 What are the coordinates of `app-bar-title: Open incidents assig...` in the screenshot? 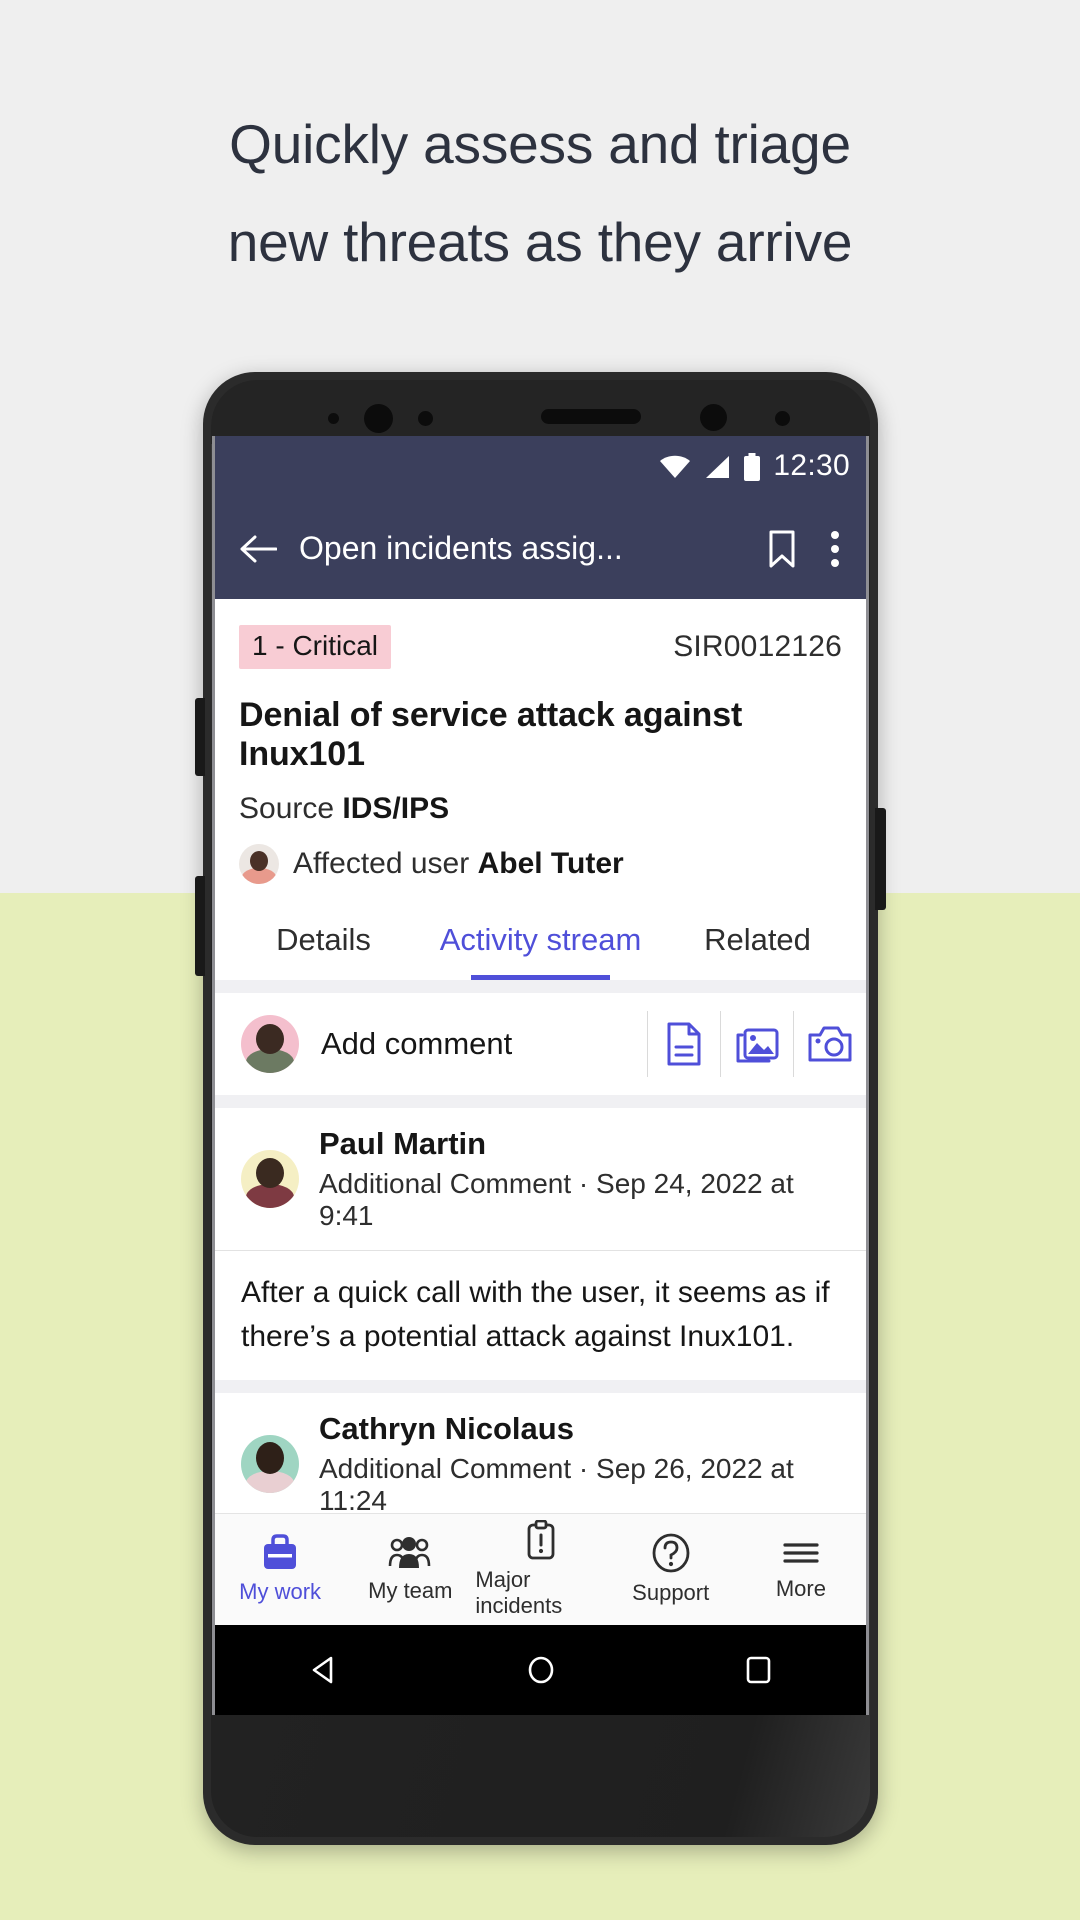 It's located at (461, 548).